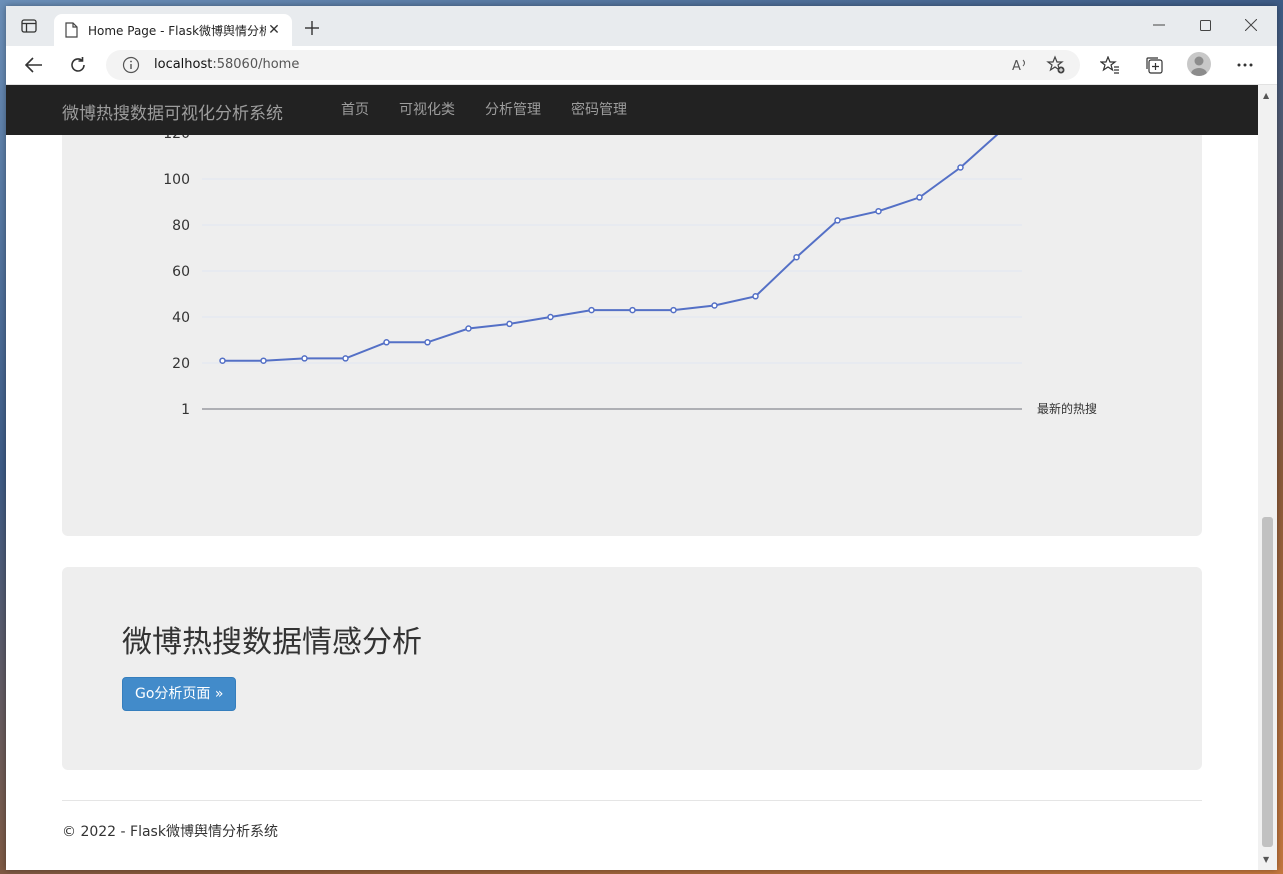  Describe the element at coordinates (181, 226) in the screenshot. I see `y-tick-label: 80` at that location.